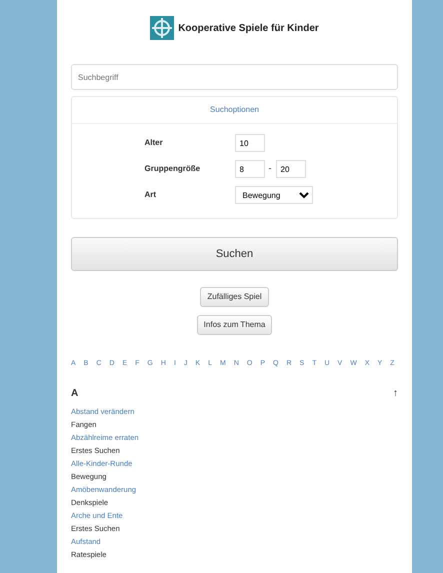  Describe the element at coordinates (249, 143) in the screenshot. I see `age-field: 10` at that location.